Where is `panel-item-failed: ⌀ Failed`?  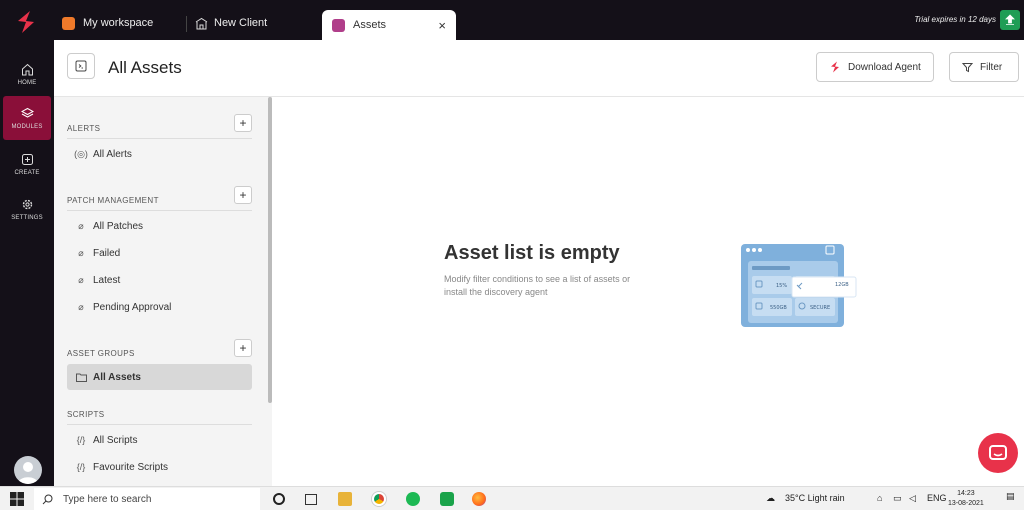 panel-item-failed: ⌀ Failed is located at coordinates (159, 253).